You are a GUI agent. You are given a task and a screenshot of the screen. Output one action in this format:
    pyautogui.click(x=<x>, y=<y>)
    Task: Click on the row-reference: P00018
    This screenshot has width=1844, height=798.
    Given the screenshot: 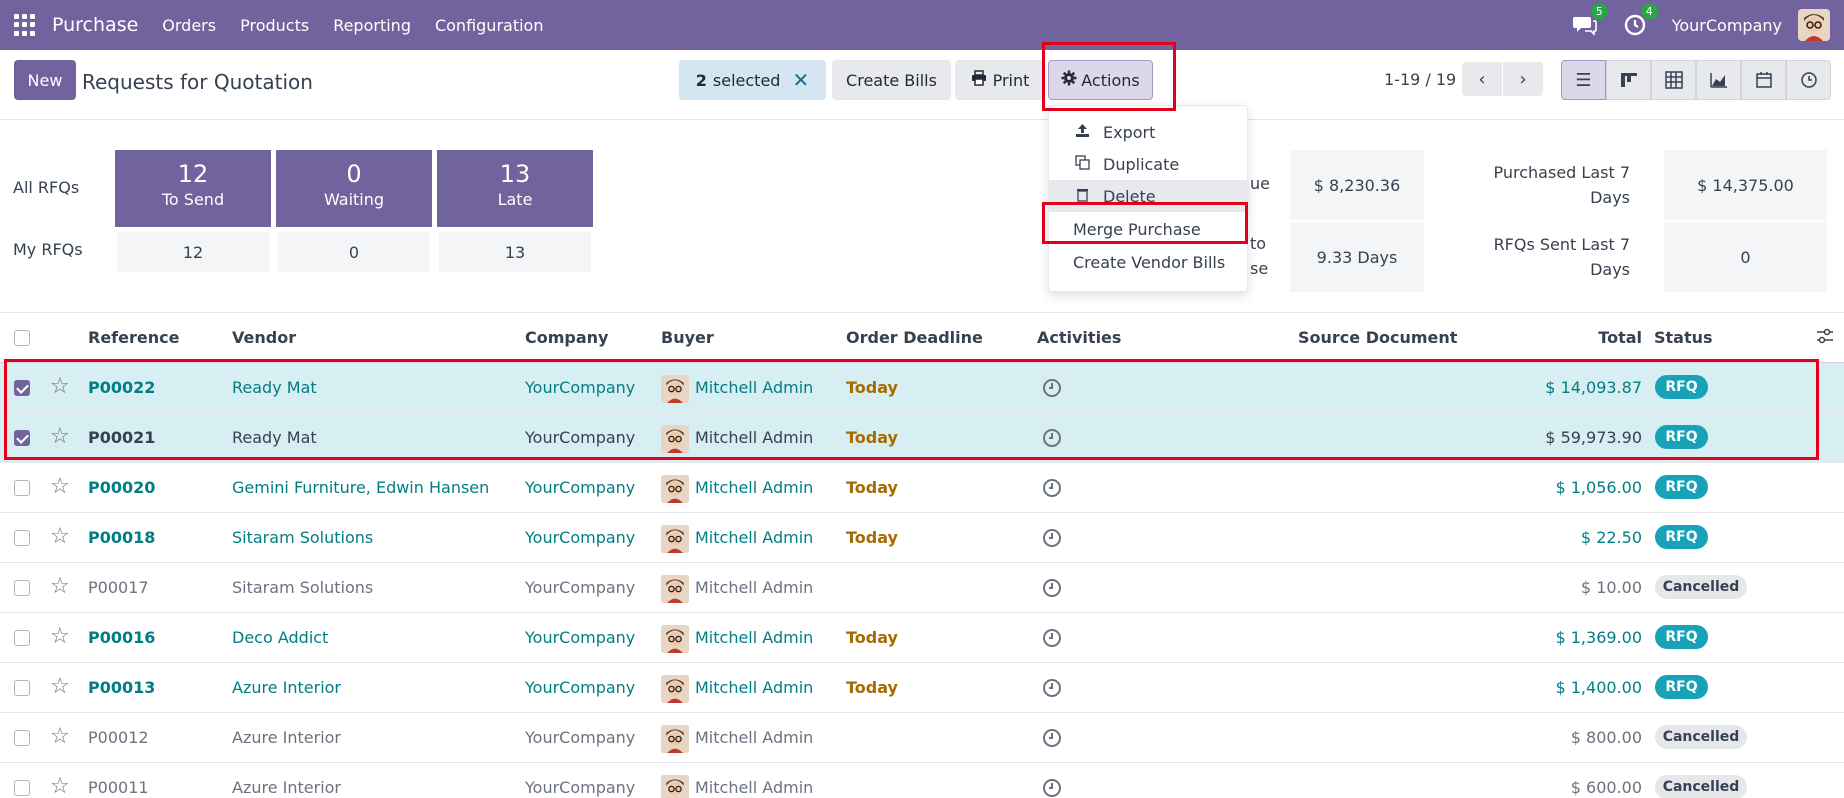 What is the action you would take?
    pyautogui.click(x=121, y=537)
    